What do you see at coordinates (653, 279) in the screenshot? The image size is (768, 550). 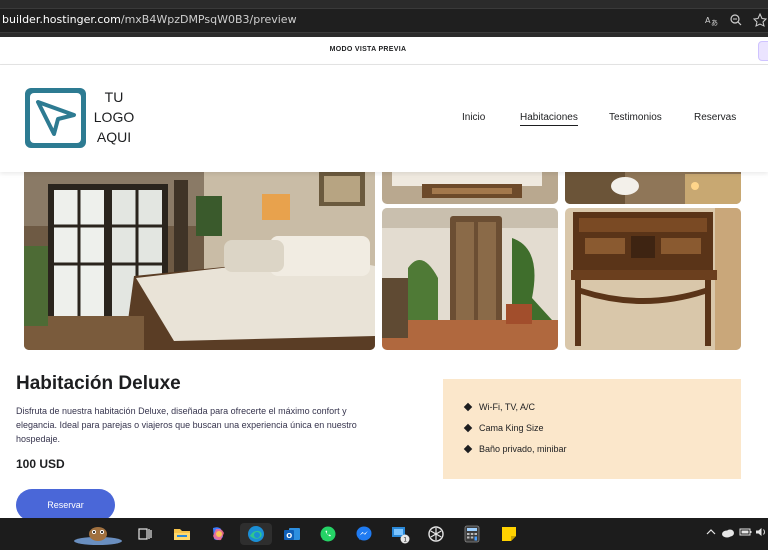 I see `gallery-photo-desk` at bounding box center [653, 279].